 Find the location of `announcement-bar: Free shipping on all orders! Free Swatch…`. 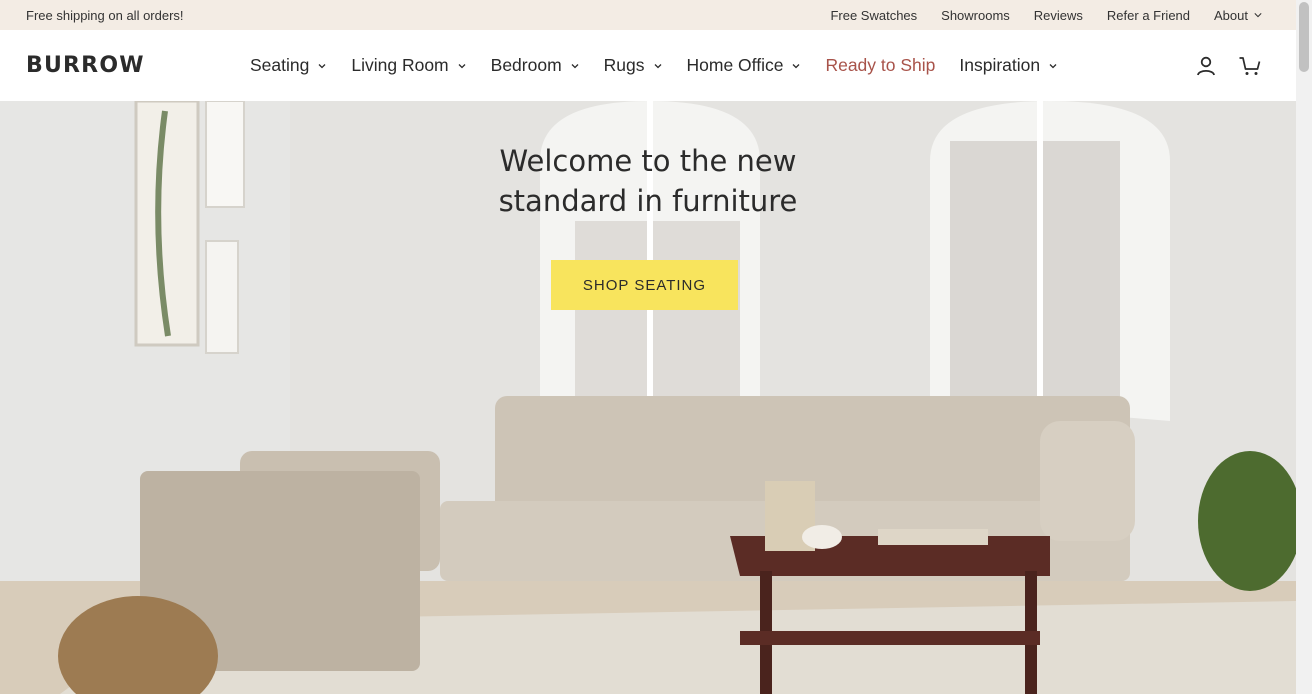

announcement-bar: Free shipping on all orders! Free Swatch… is located at coordinates (648, 15).